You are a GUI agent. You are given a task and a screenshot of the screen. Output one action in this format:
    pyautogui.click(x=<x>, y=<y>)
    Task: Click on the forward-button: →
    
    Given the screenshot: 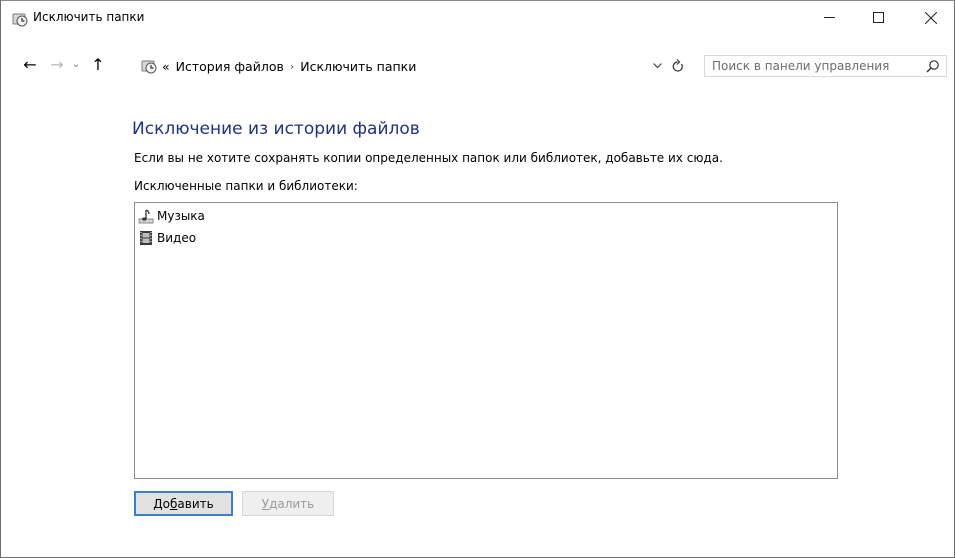 What is the action you would take?
    pyautogui.click(x=57, y=64)
    